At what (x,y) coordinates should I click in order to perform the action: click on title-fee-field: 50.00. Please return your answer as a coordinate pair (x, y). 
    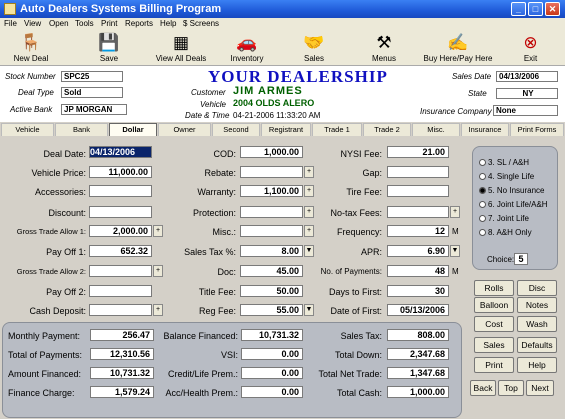
    Looking at the image, I should click on (271, 291).